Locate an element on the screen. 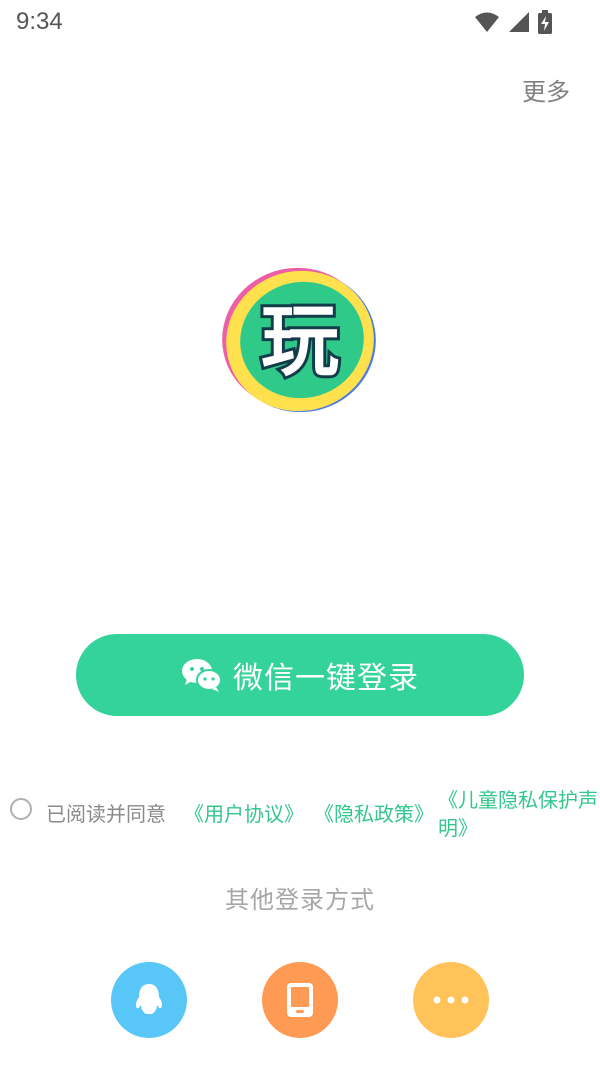 The image size is (600, 1066). phone-icon is located at coordinates (300, 1000).